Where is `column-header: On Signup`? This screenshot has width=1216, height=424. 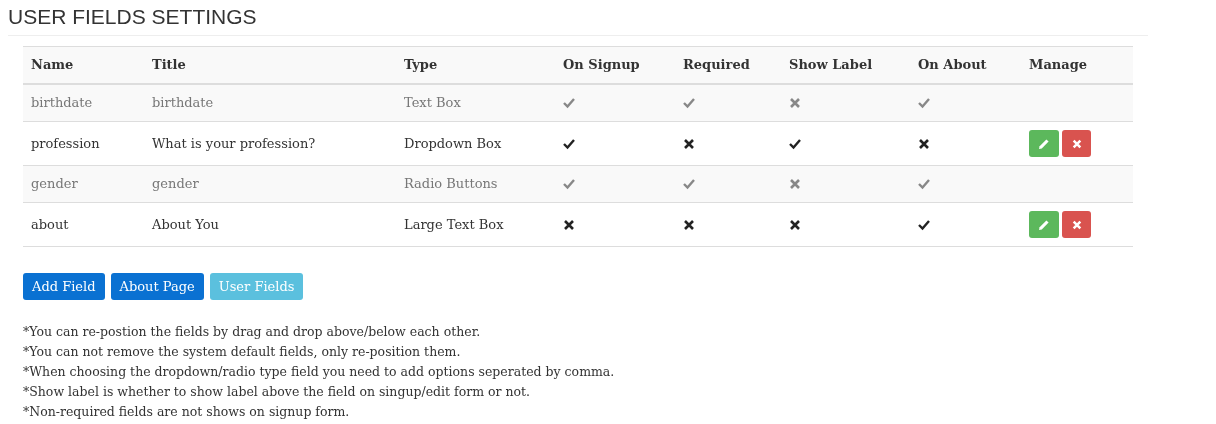
column-header: On Signup is located at coordinates (601, 65).